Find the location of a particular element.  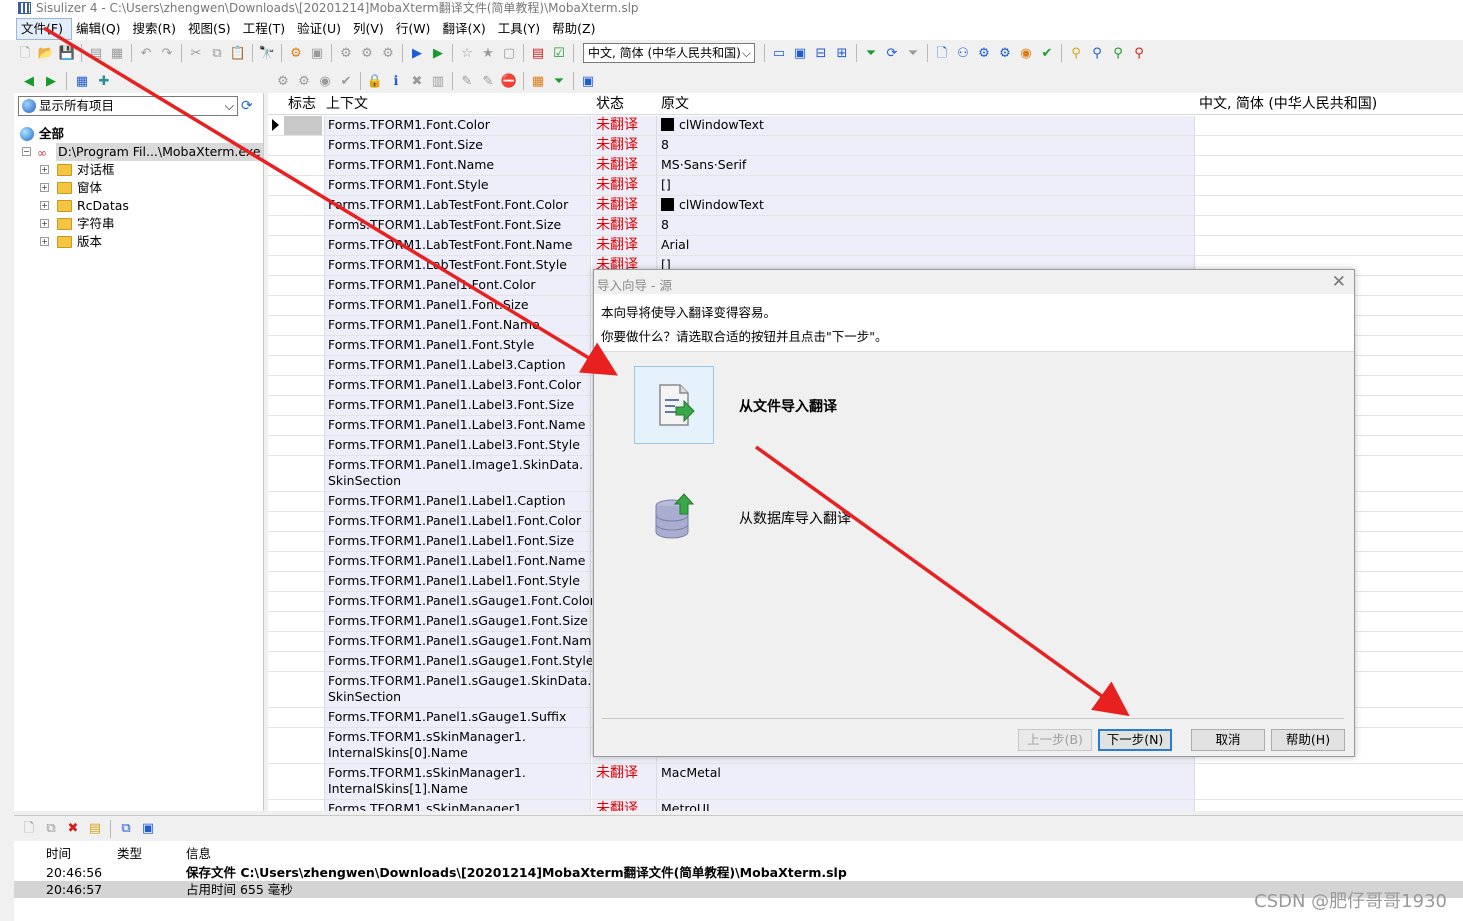

row-context: Forms.TFORM1.Panel1.sGauge1.Font.Style is located at coordinates (459, 661).